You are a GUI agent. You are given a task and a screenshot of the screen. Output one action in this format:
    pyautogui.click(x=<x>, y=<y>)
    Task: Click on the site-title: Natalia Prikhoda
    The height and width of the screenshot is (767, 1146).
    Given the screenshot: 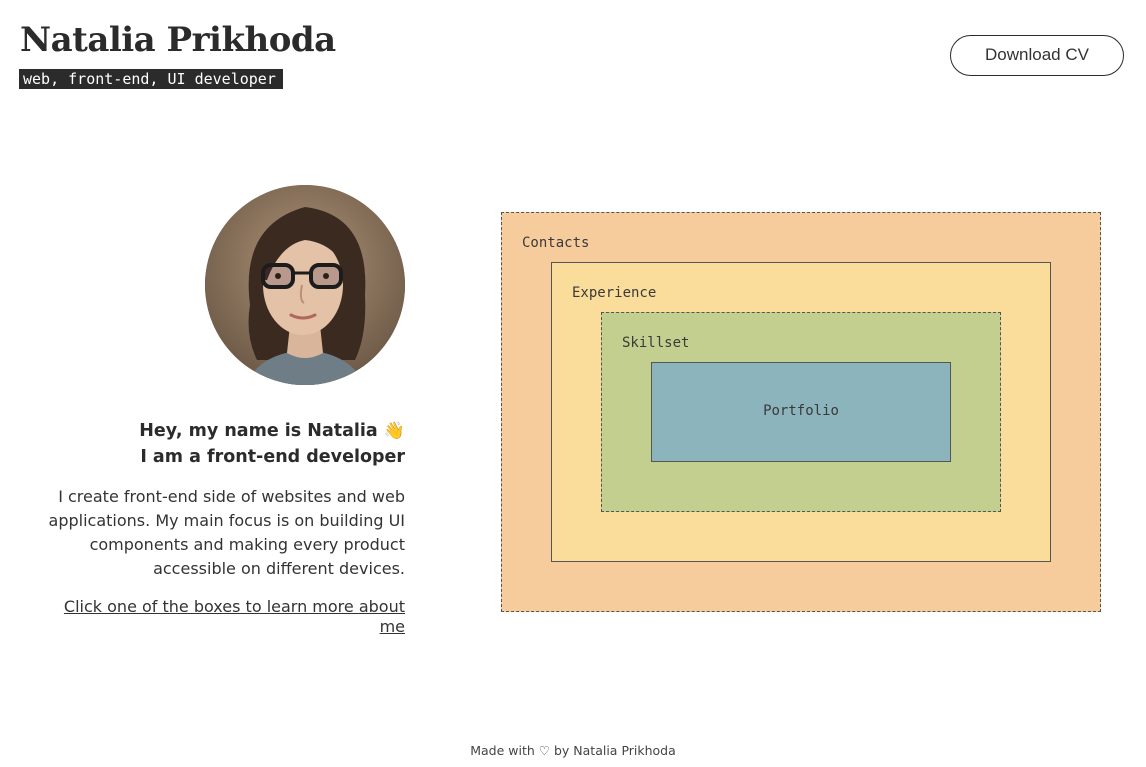 What is the action you would take?
    pyautogui.click(x=178, y=40)
    